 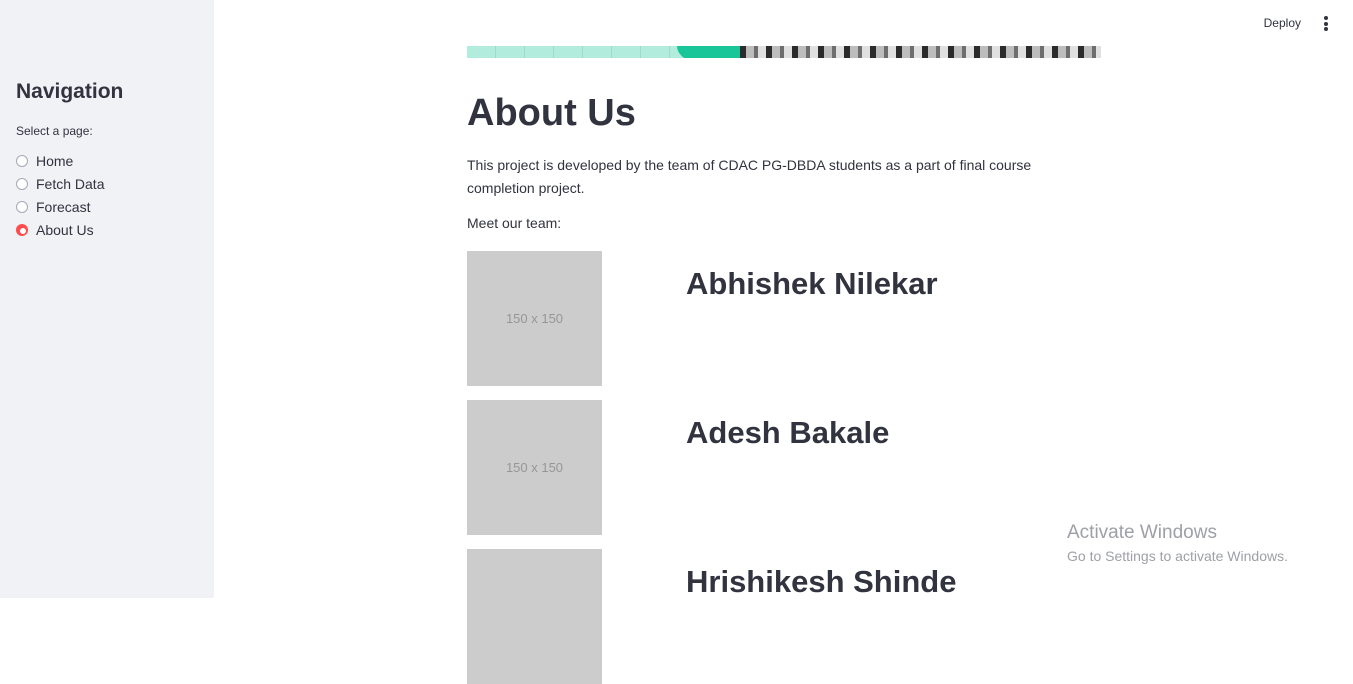 What do you see at coordinates (1177, 556) in the screenshot?
I see `watermark-subtitle: Go to Settings to activate Windows.` at bounding box center [1177, 556].